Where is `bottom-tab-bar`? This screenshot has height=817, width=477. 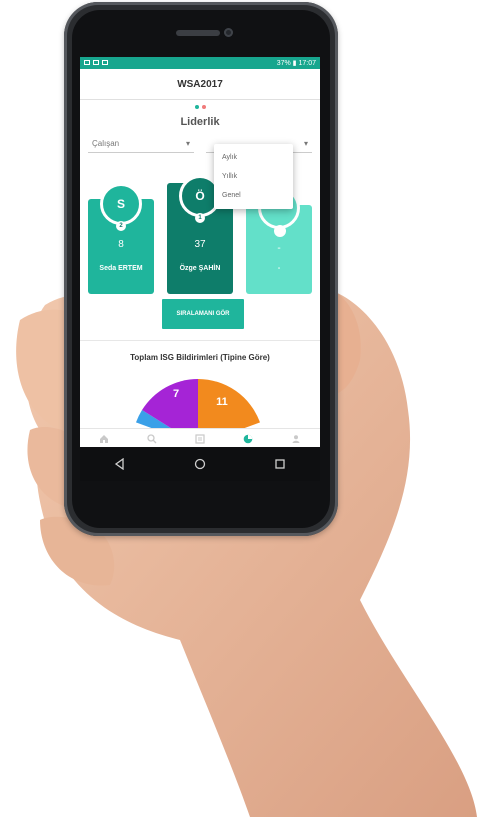
bottom-tab-bar is located at coordinates (200, 438).